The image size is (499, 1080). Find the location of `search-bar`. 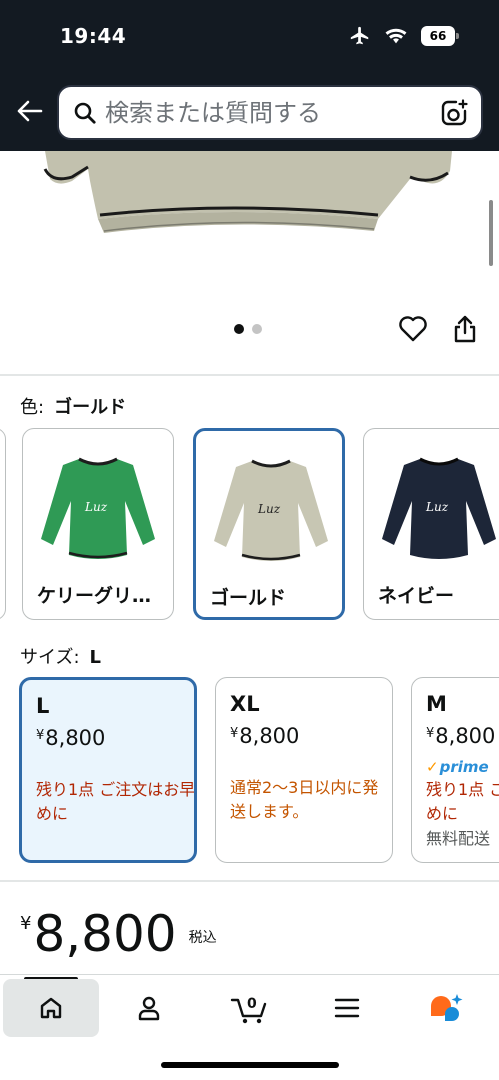

search-bar is located at coordinates (270, 112).